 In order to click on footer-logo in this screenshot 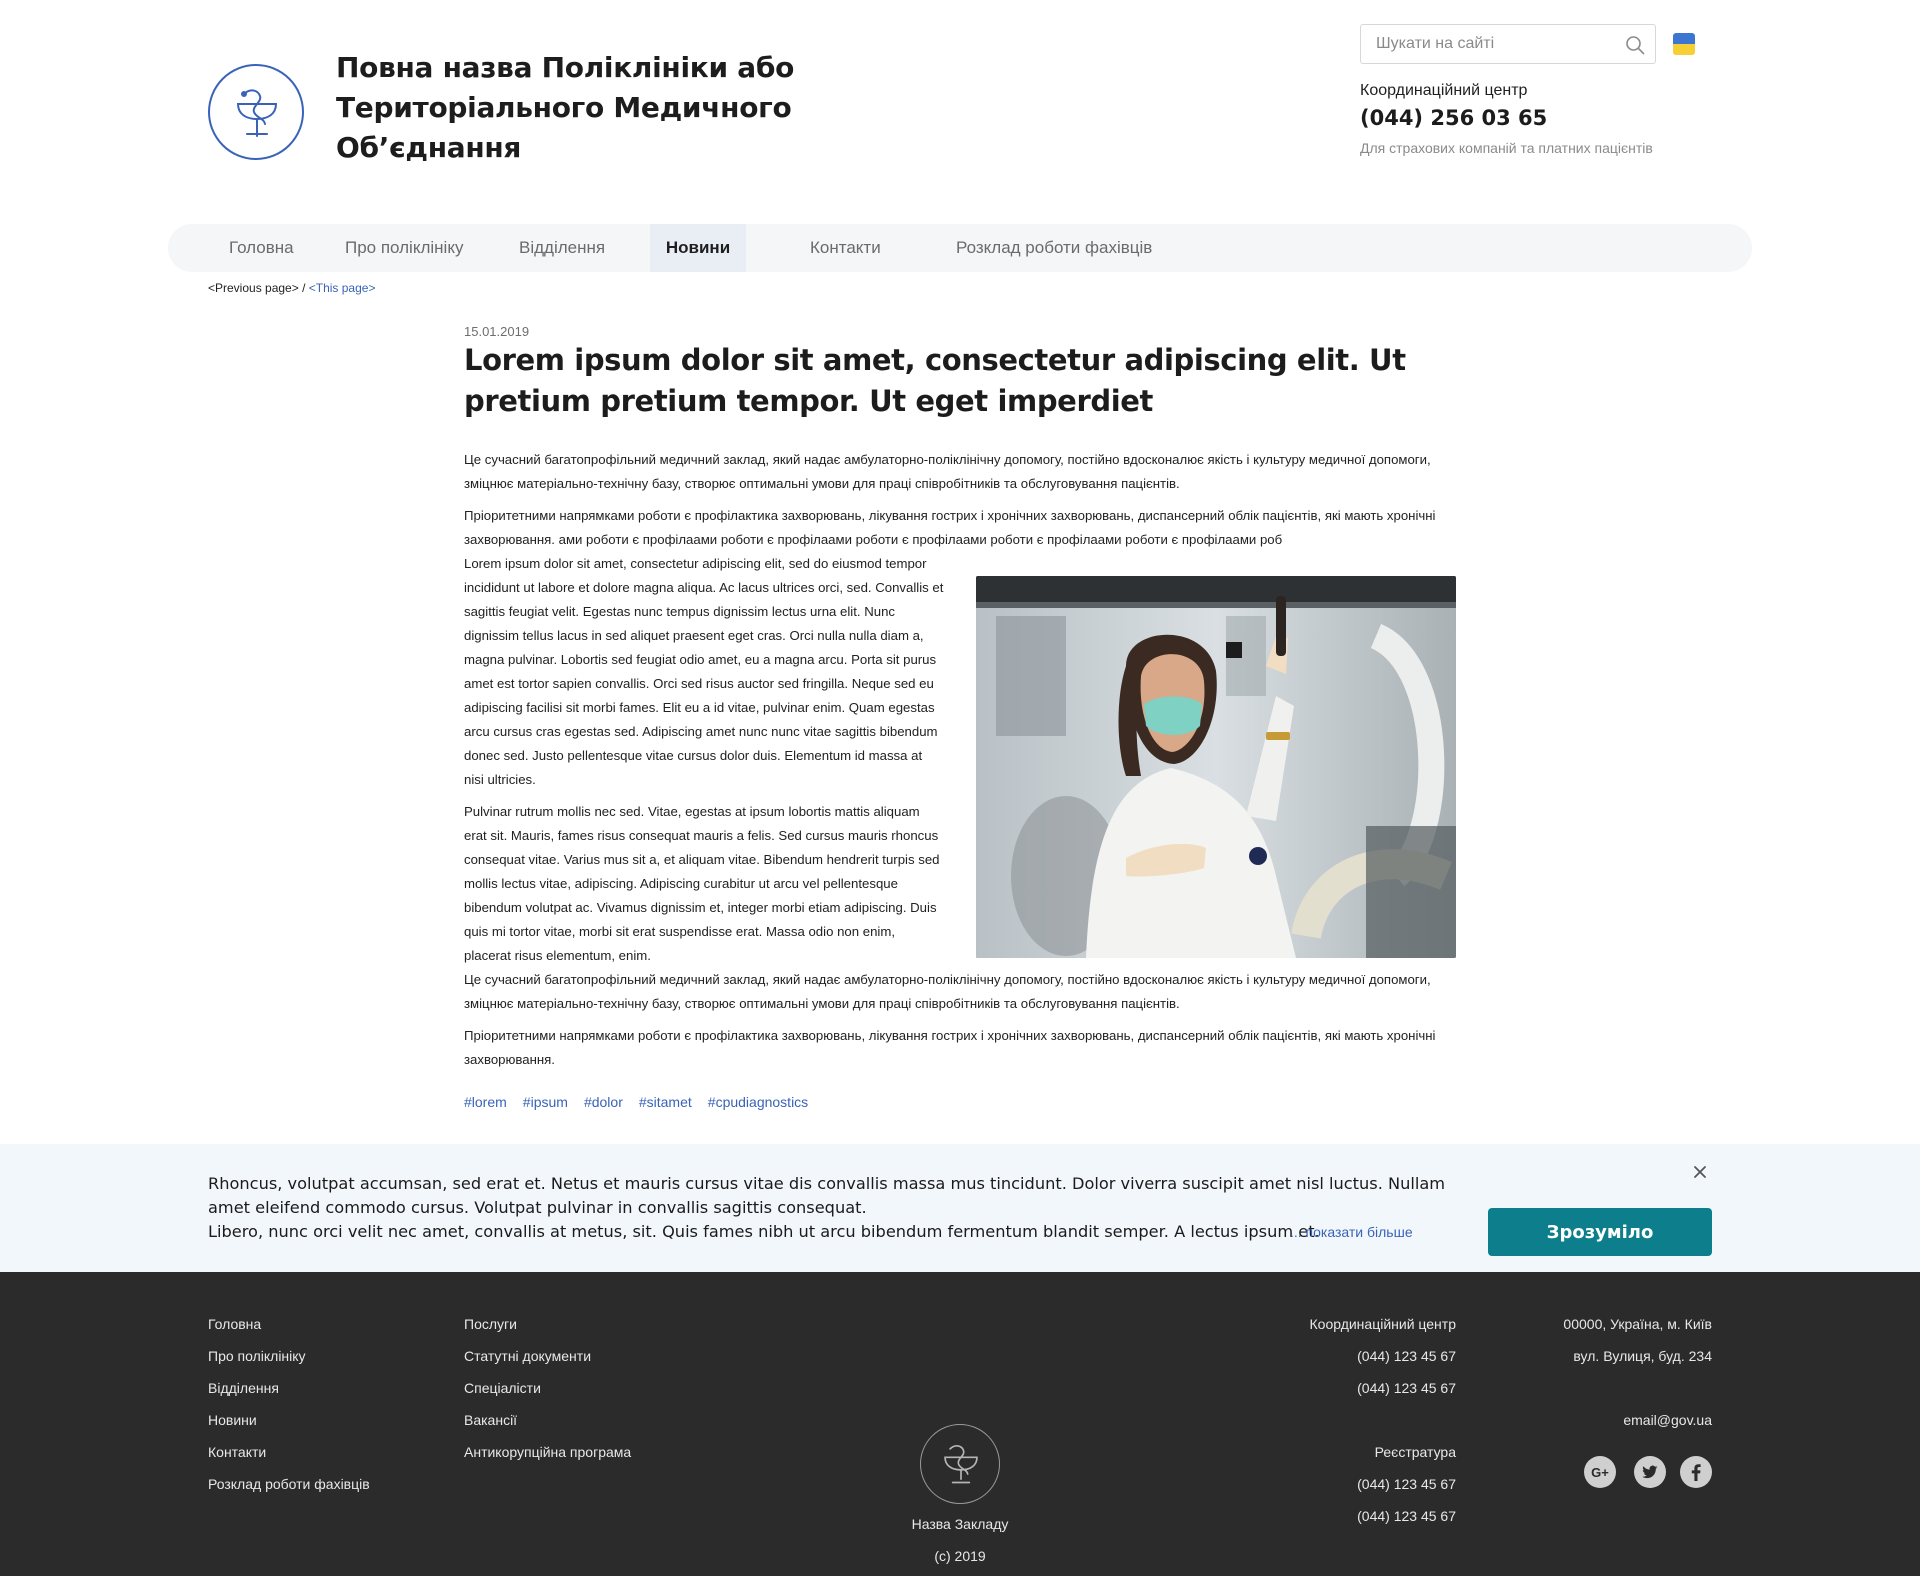, I will do `click(960, 1464)`.